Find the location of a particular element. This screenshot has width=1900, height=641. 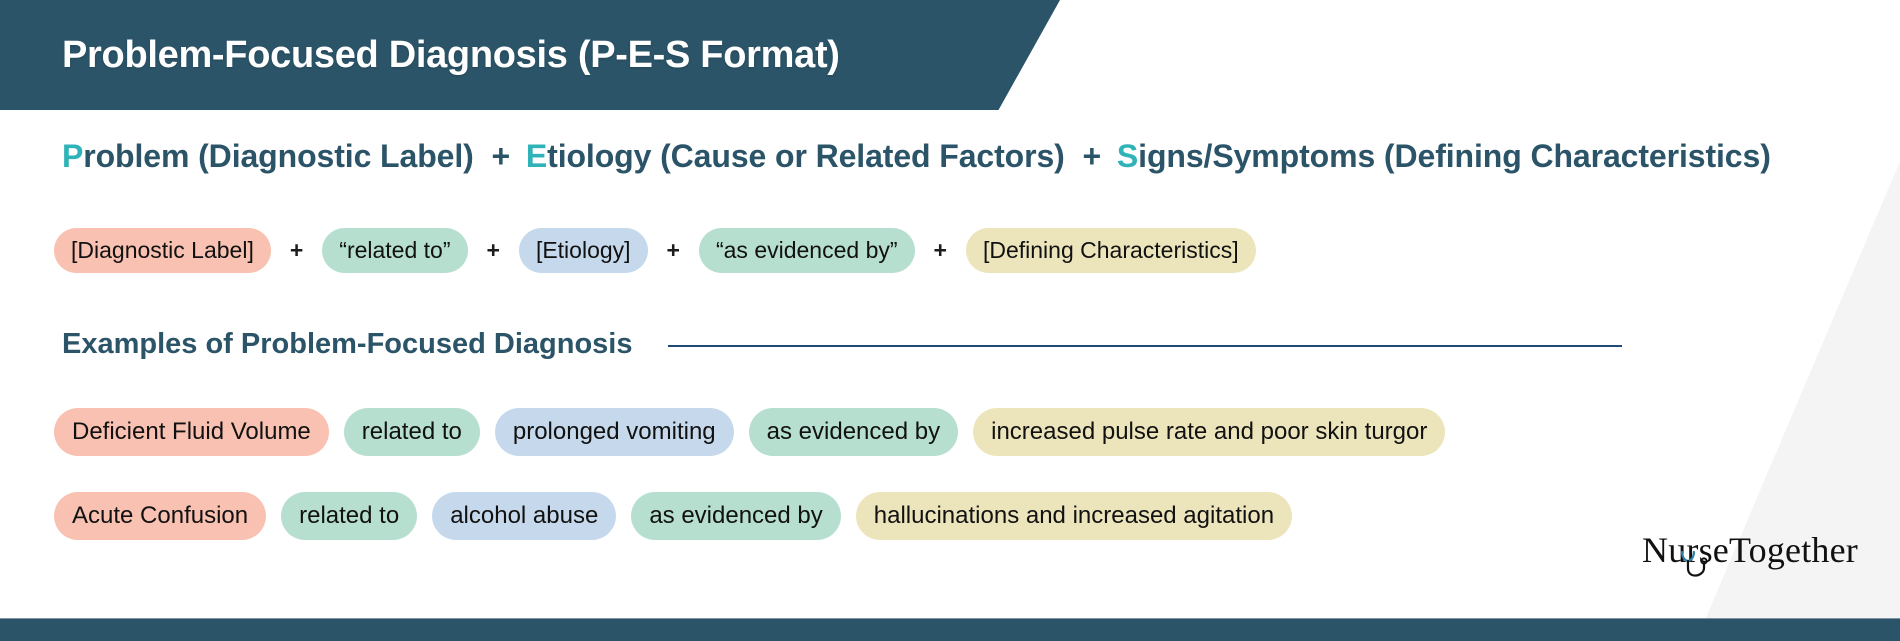

template-pill-related-to: “related to” is located at coordinates (395, 250).